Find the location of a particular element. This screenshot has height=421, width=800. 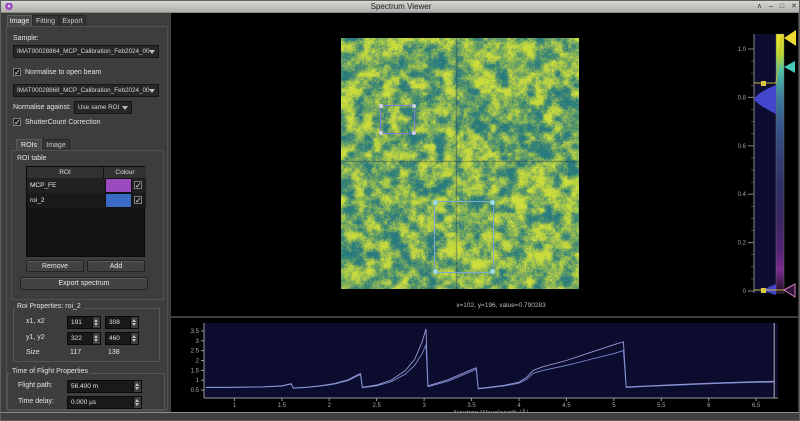

add-button: Add is located at coordinates (116, 266).